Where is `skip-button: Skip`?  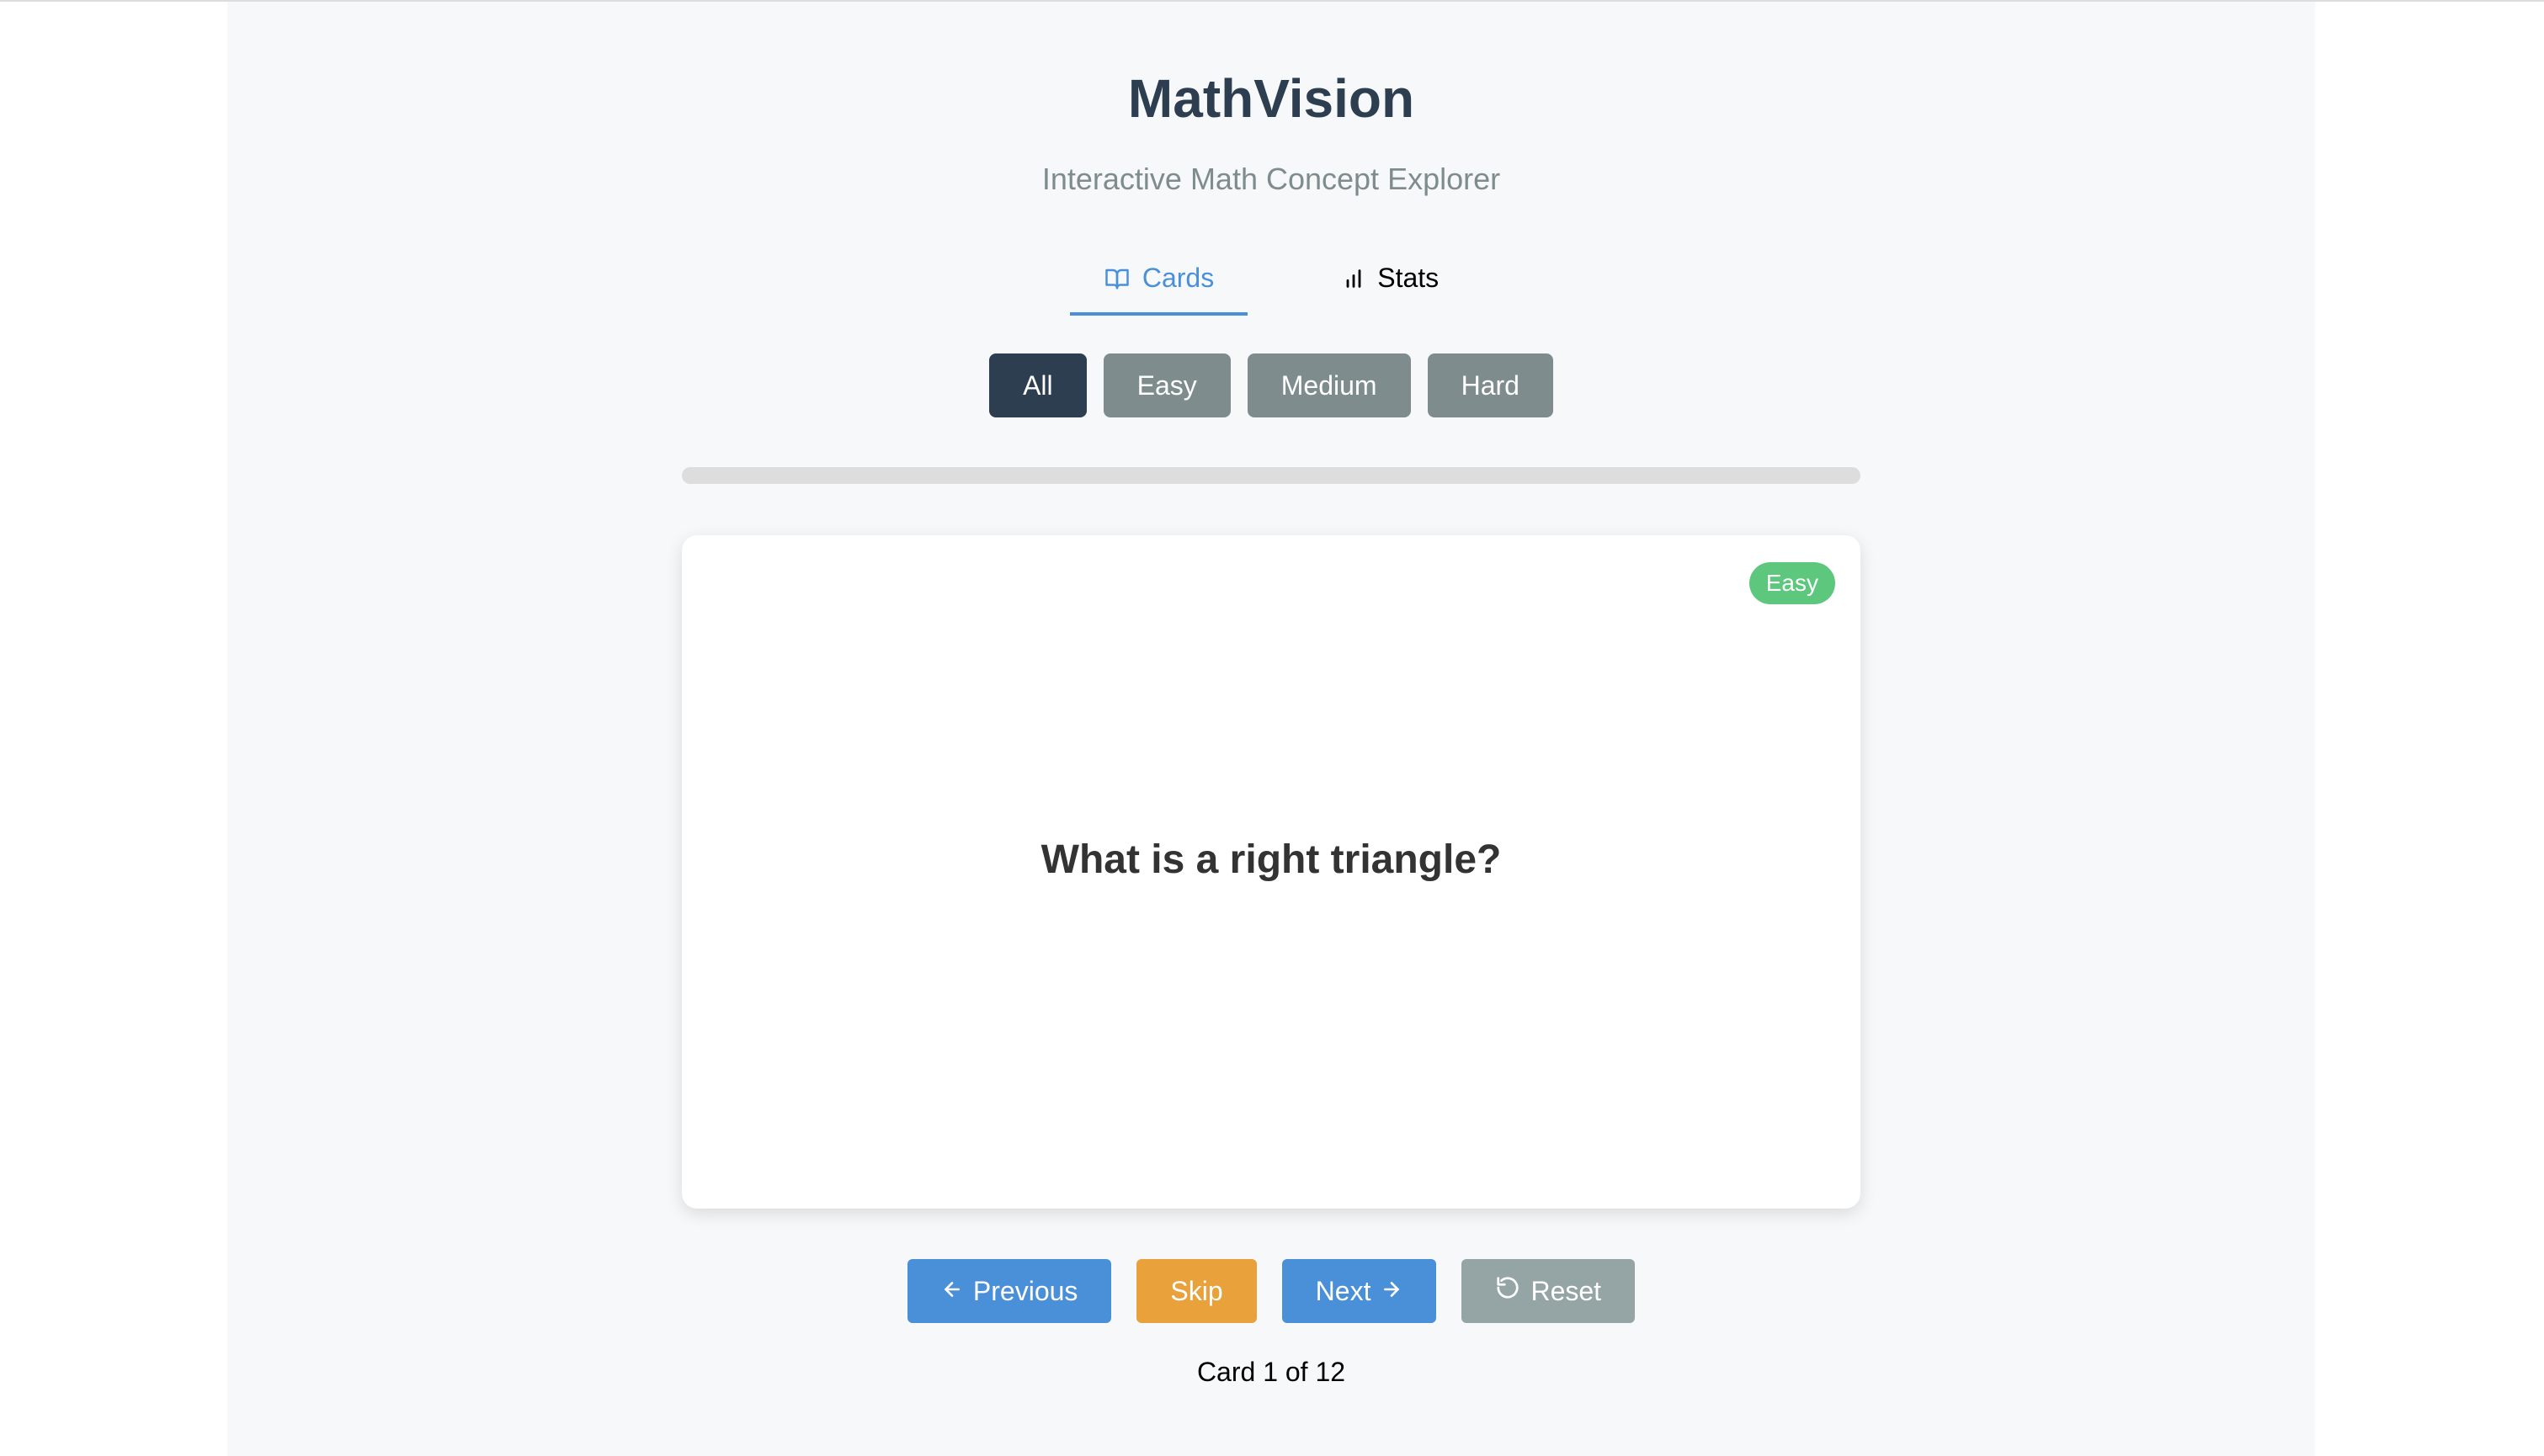
skip-button: Skip is located at coordinates (1196, 1291).